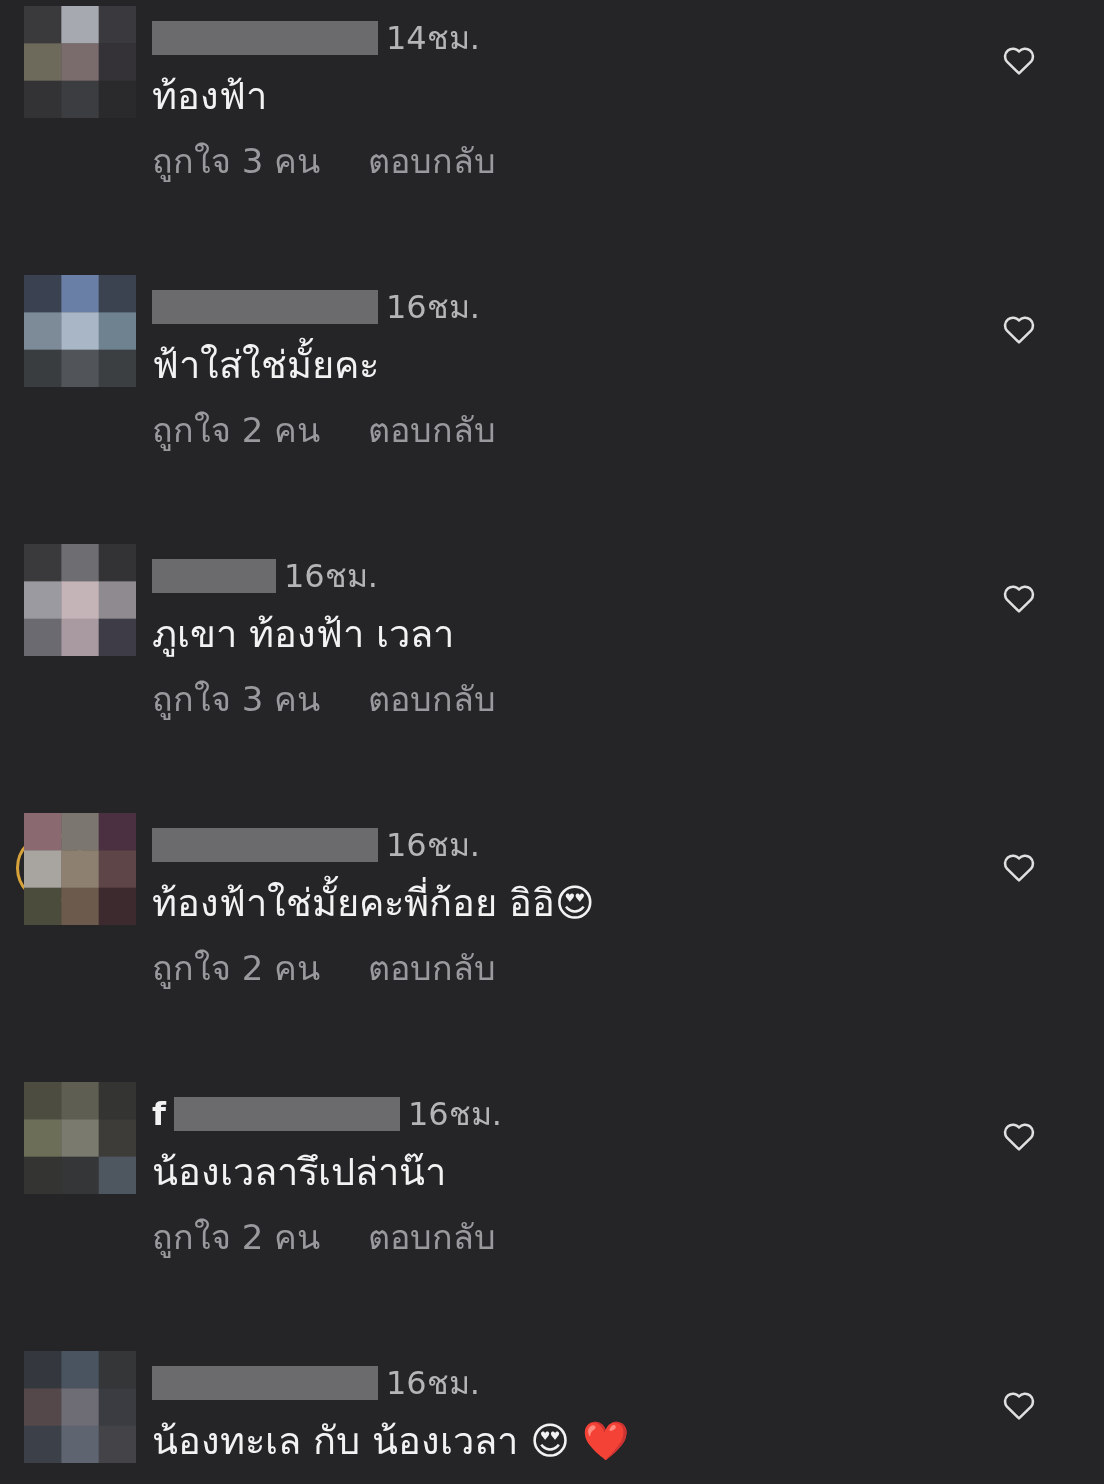 The width and height of the screenshot is (1104, 1484). Describe the element at coordinates (577, 903) in the screenshot. I see `comment-text: ท้องฟ้าใช่มั้ยคะพี่ก้อย อิอิ😍` at that location.